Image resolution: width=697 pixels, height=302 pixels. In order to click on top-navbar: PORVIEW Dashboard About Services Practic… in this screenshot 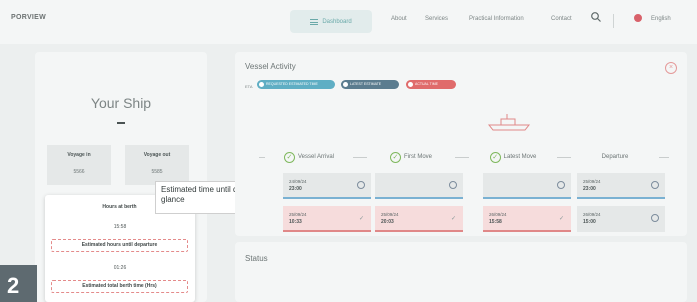, I will do `click(348, 22)`.